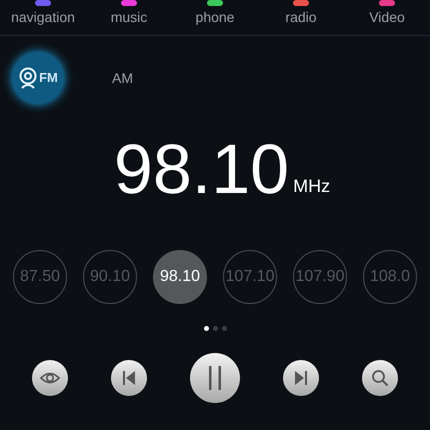 This screenshot has width=430, height=430. What do you see at coordinates (180, 277) in the screenshot?
I see `preset-button: 98.10` at bounding box center [180, 277].